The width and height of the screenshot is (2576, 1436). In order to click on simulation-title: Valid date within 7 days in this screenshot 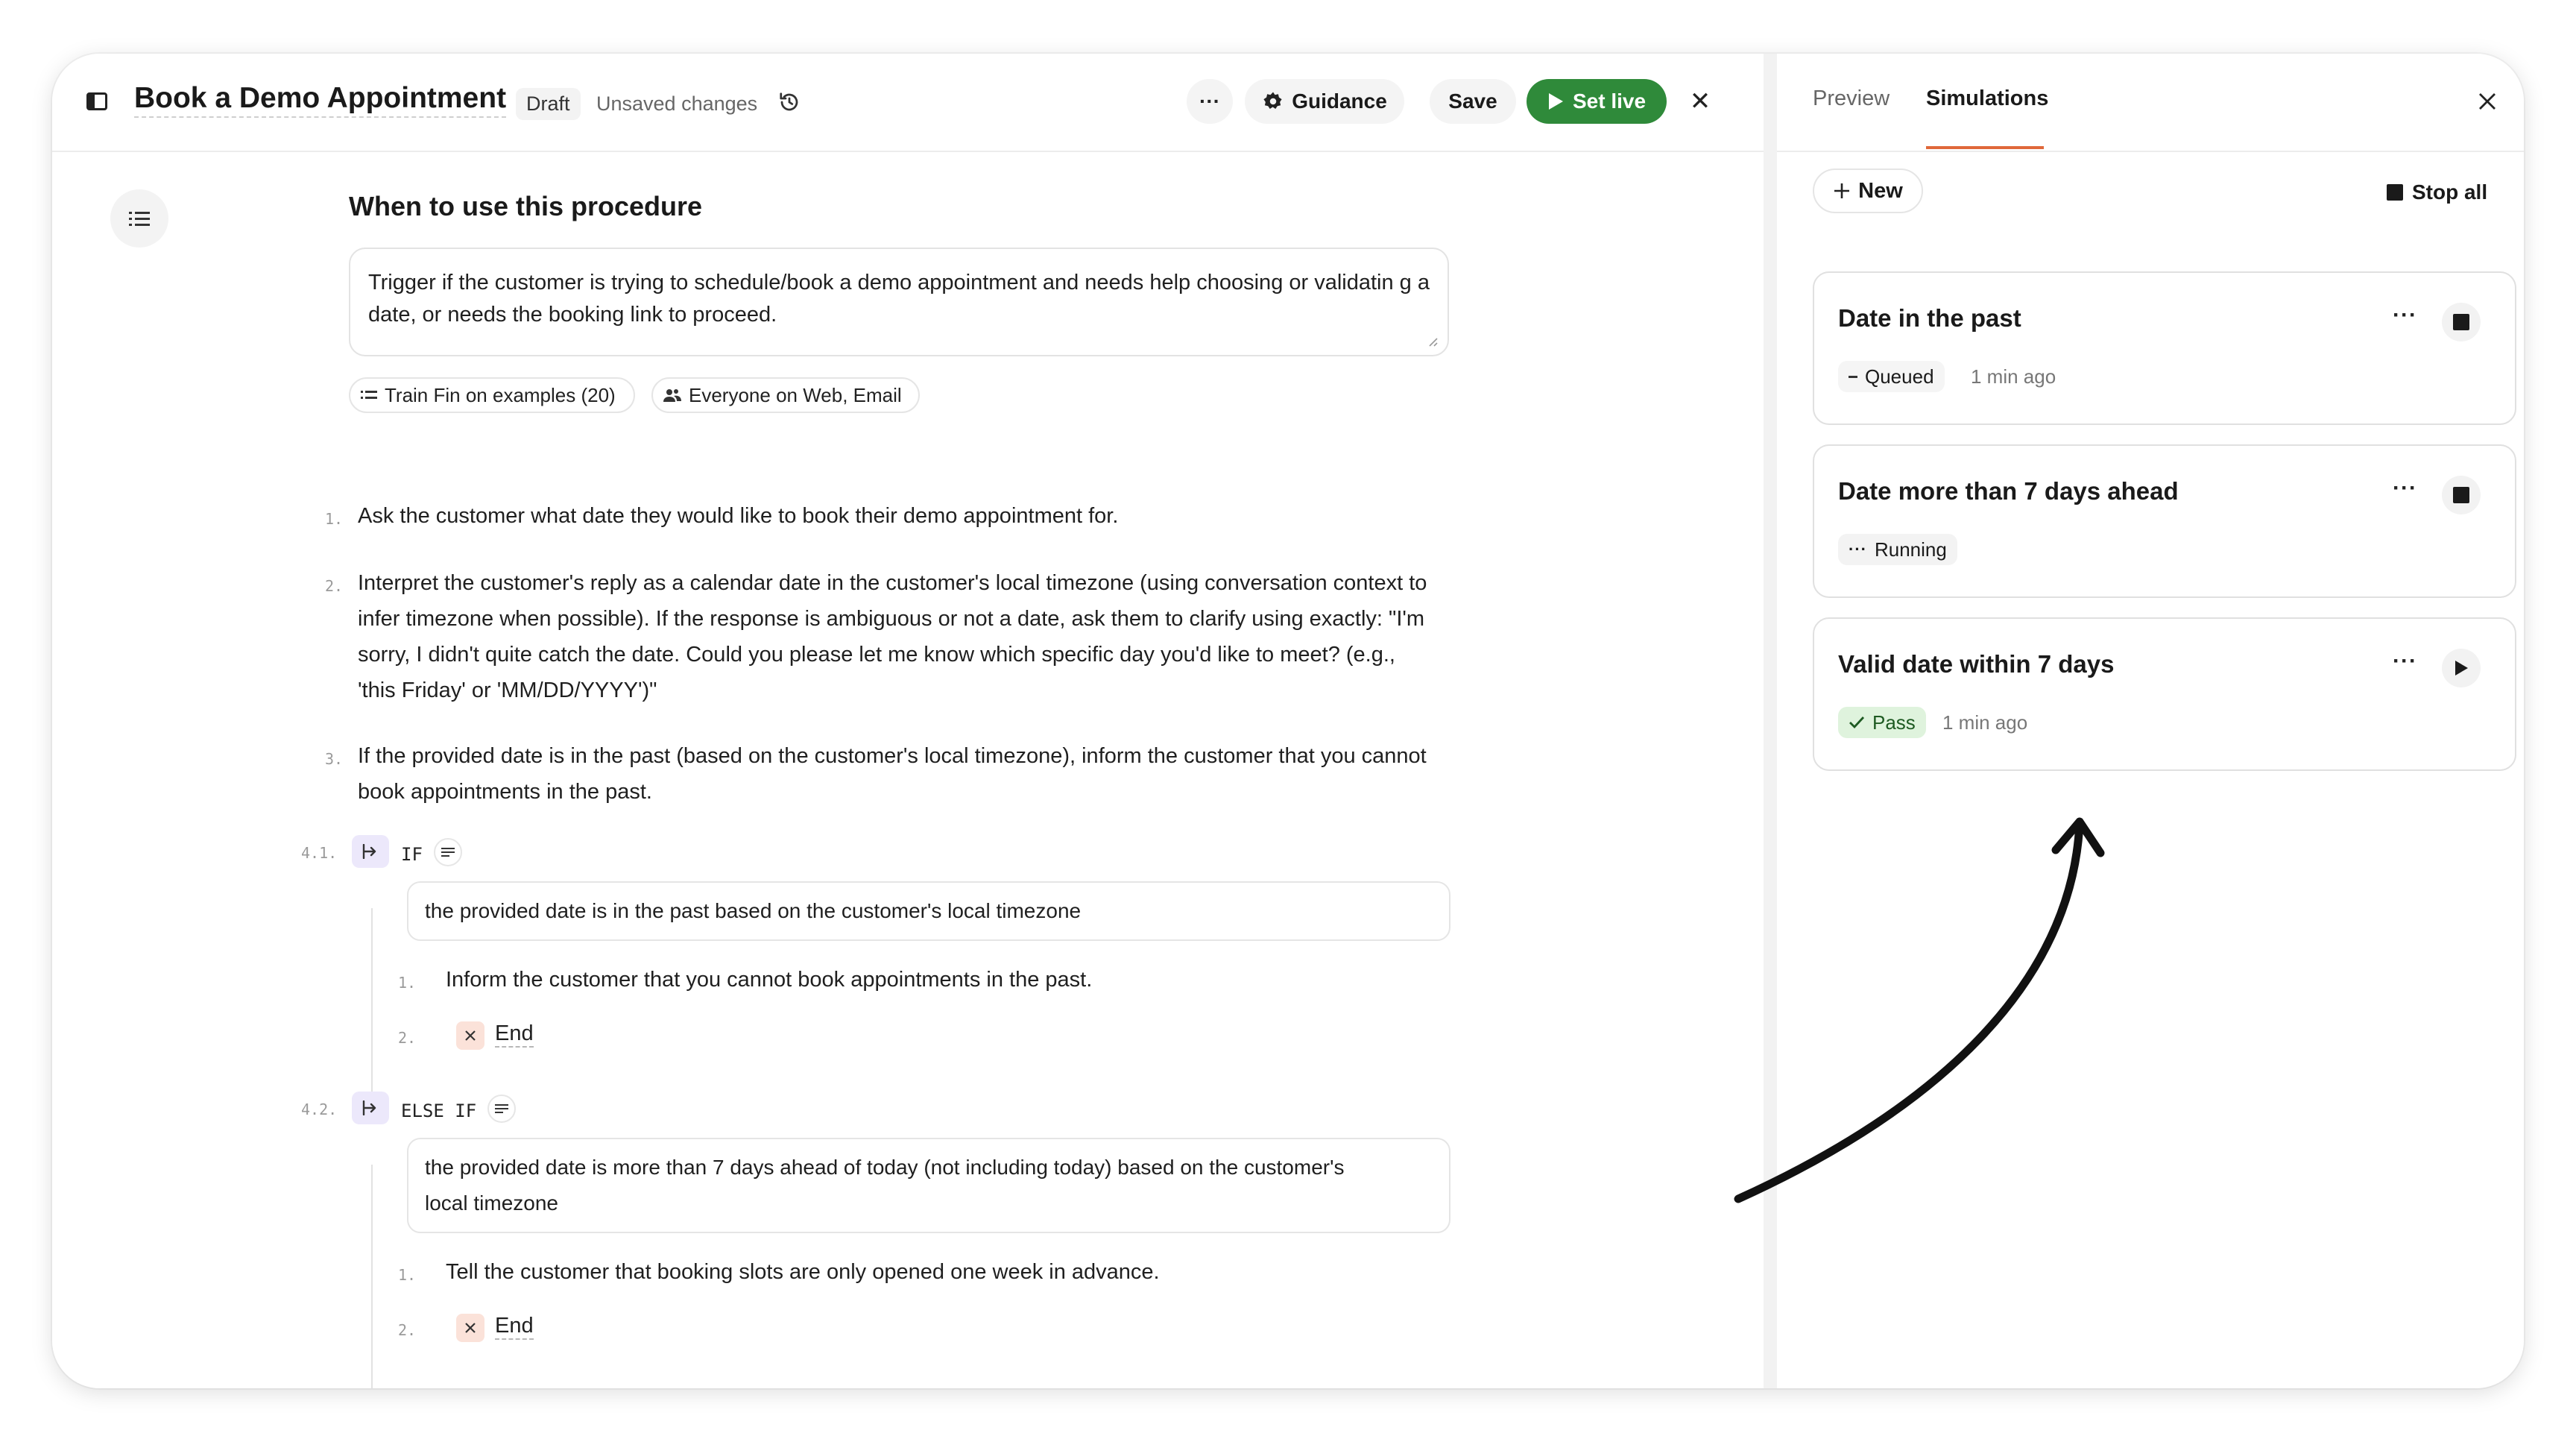, I will do `click(1976, 664)`.